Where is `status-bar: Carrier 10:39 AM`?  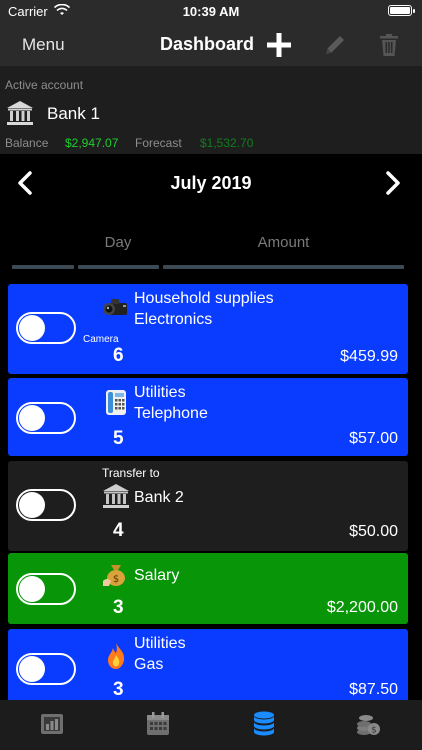
status-bar: Carrier 10:39 AM is located at coordinates (211, 12).